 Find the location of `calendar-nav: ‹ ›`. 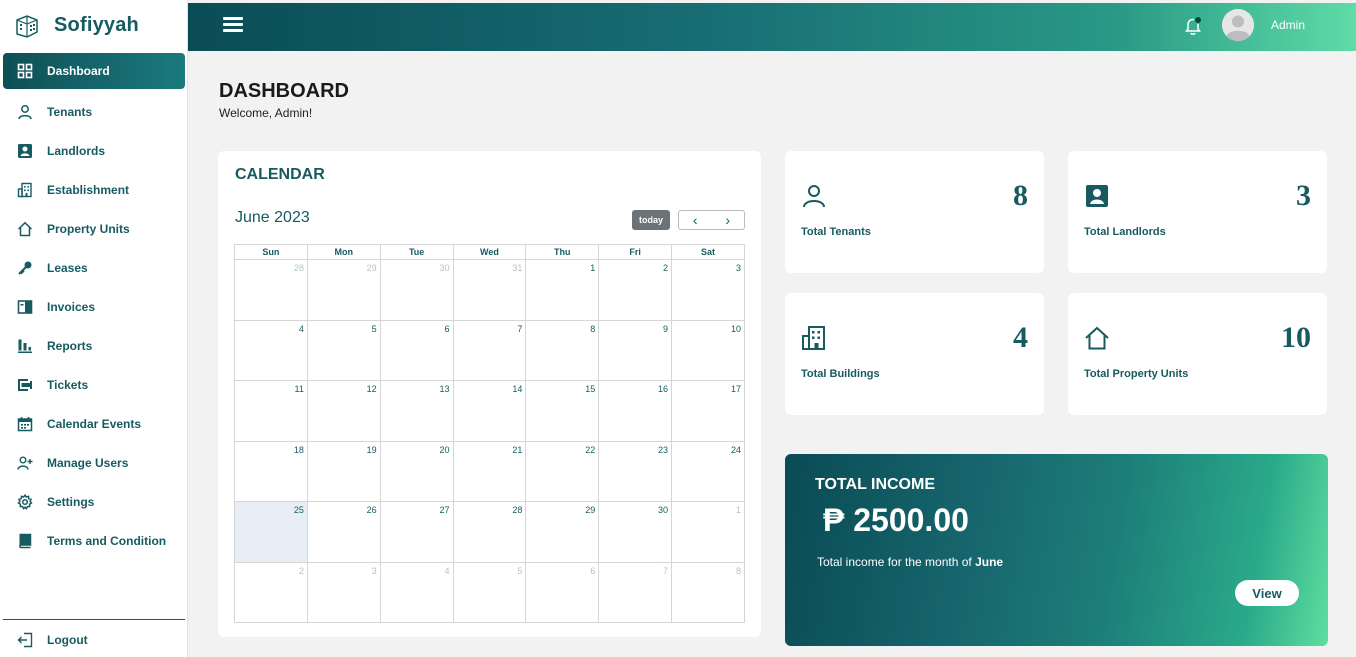

calendar-nav: ‹ › is located at coordinates (711, 220).